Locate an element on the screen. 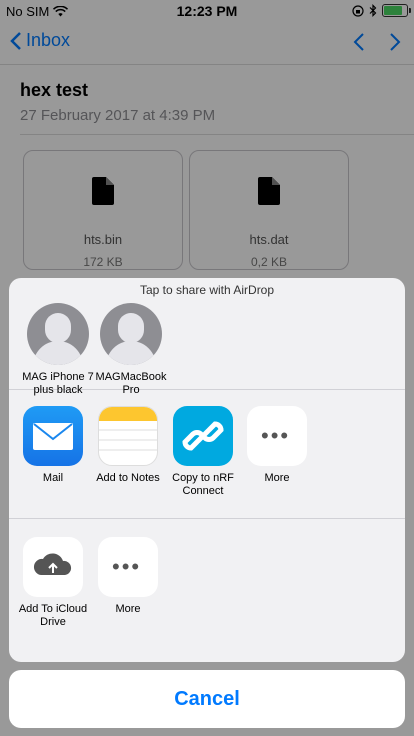 The height and width of the screenshot is (736, 414). action-more: ••• More is located at coordinates (128, 576).